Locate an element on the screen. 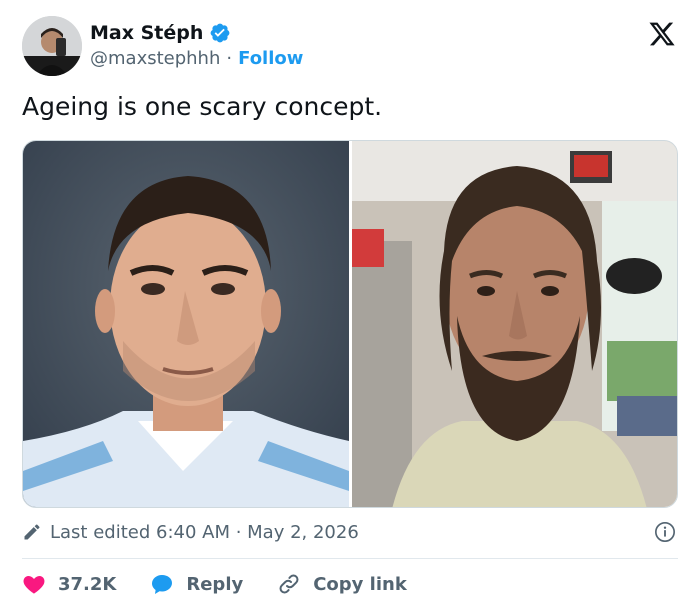 The width and height of the screenshot is (700, 612). x-logo-icon is located at coordinates (662, 34).